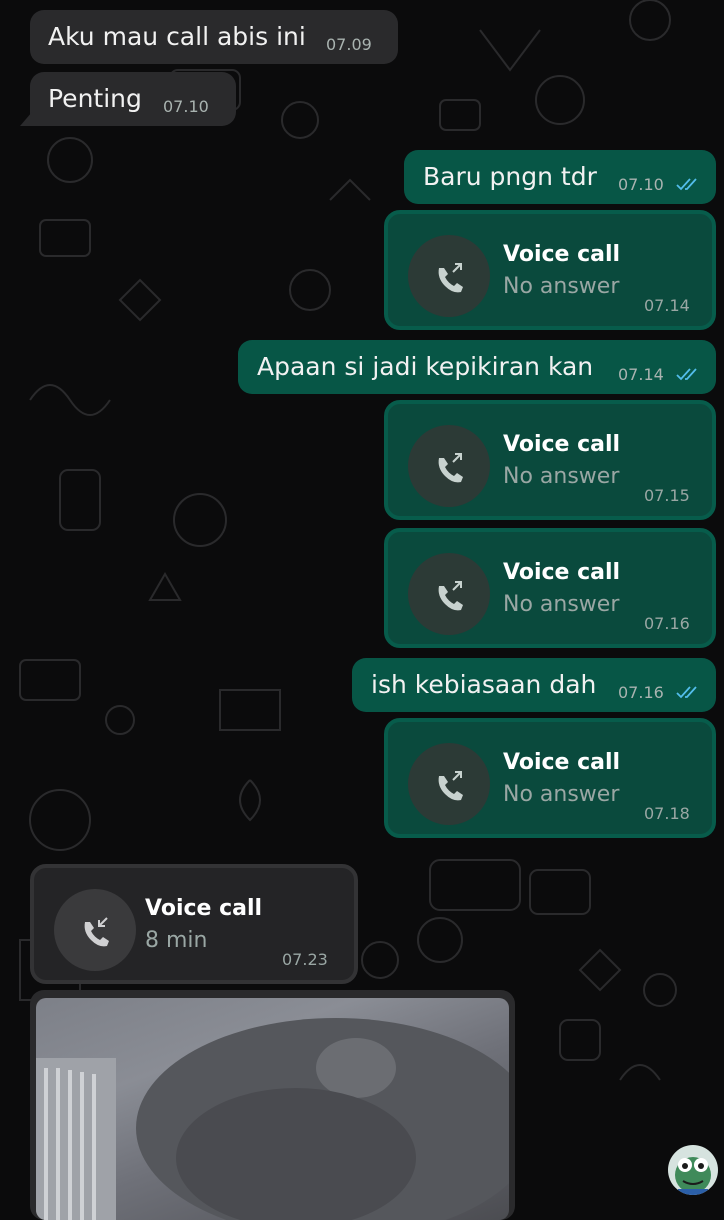 This screenshot has height=1220, width=724. I want to click on message-text: Aku mau call abis ini, so click(177, 36).